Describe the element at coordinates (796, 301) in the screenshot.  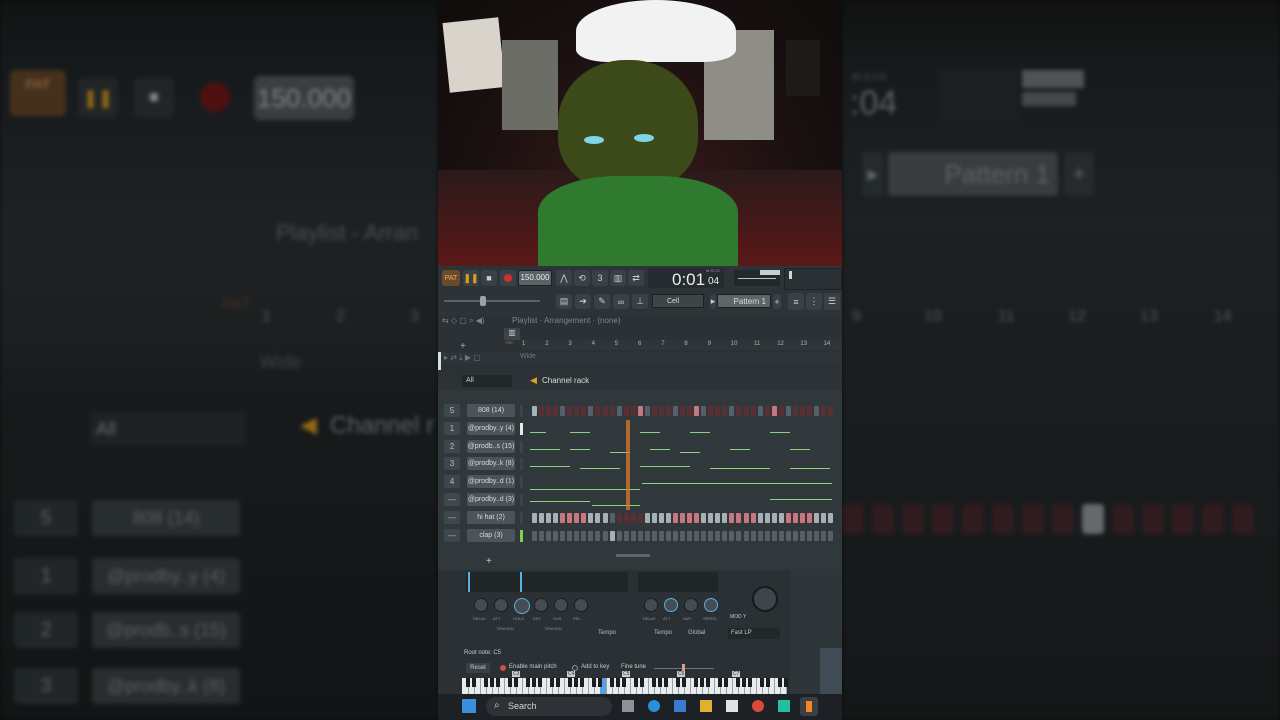
I see `playlist-button: ≡` at that location.